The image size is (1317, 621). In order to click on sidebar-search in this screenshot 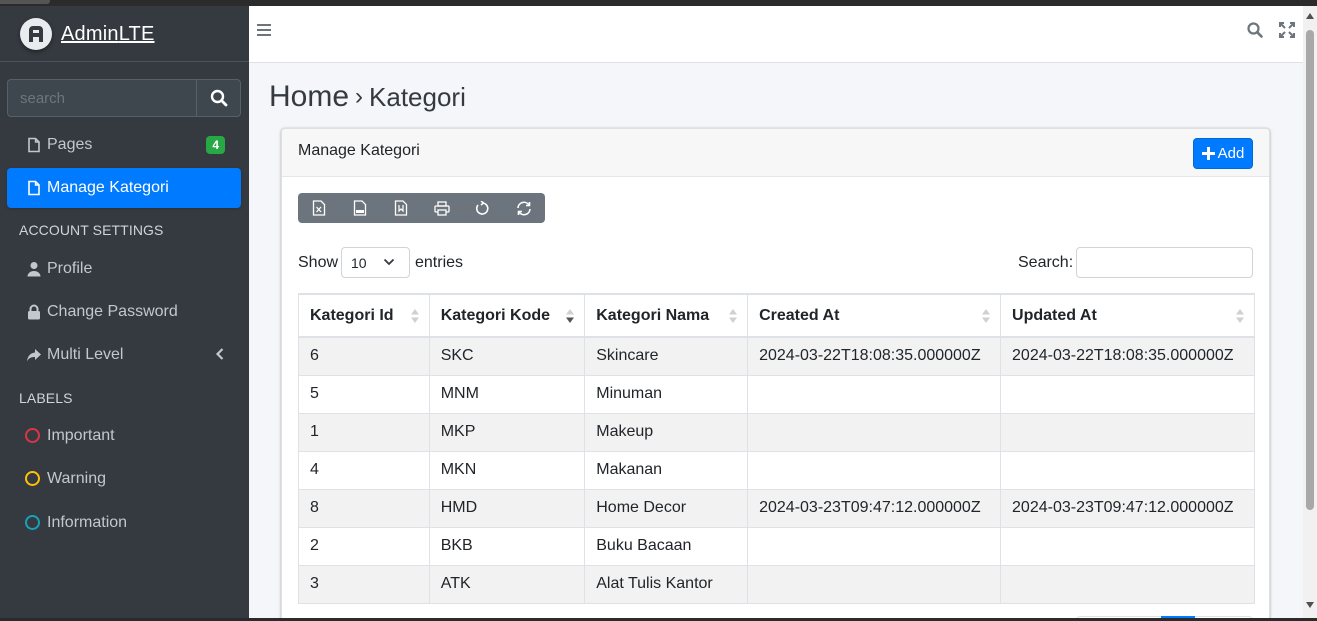, I will do `click(124, 98)`.